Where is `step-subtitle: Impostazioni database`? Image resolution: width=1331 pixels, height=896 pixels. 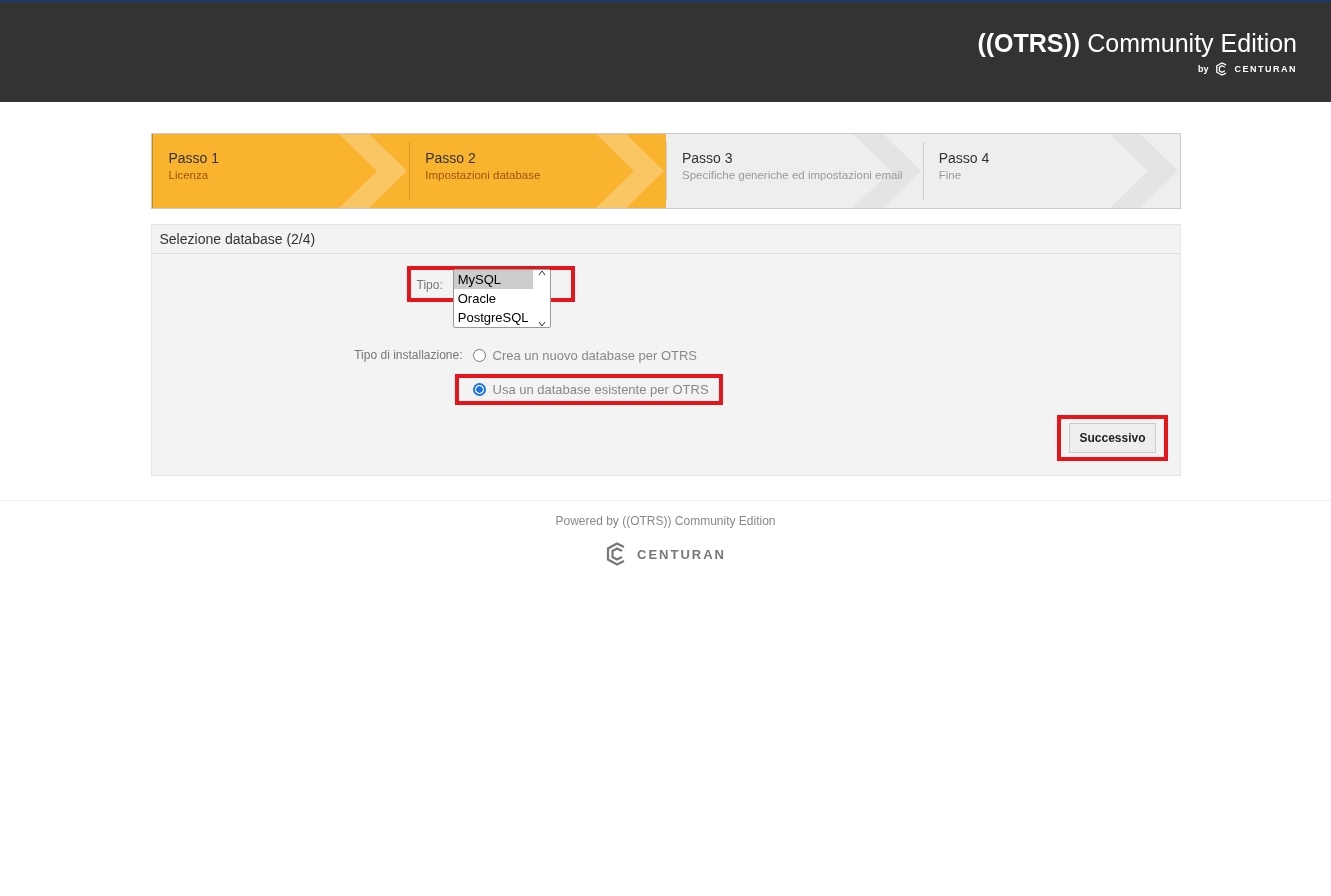 step-subtitle: Impostazioni database is located at coordinates (483, 175).